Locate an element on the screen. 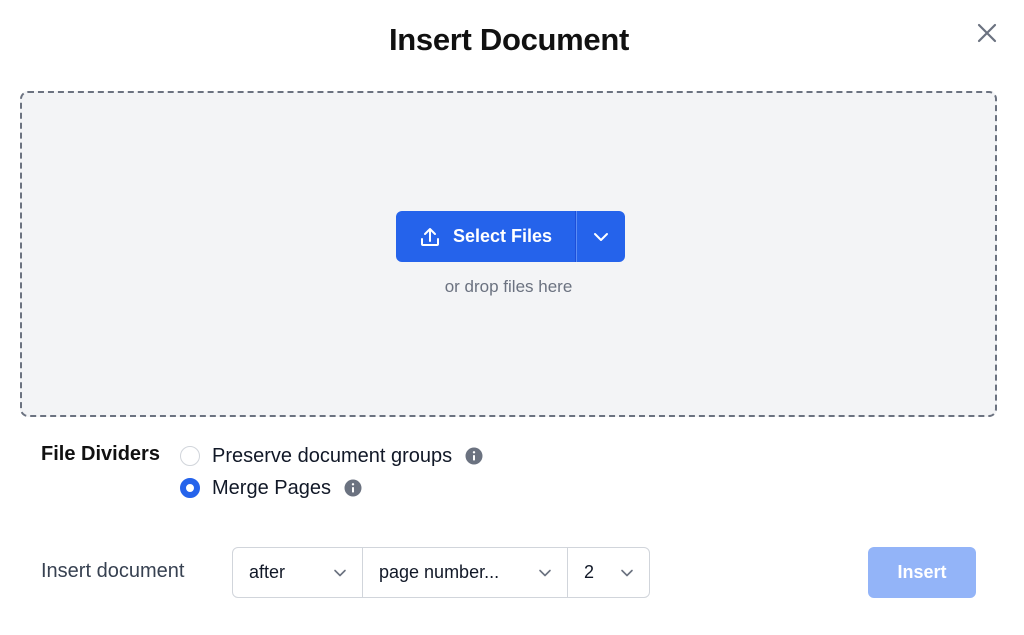 This screenshot has height=635, width=1024. radio-label-preserve: Preserve document groups is located at coordinates (332, 455).